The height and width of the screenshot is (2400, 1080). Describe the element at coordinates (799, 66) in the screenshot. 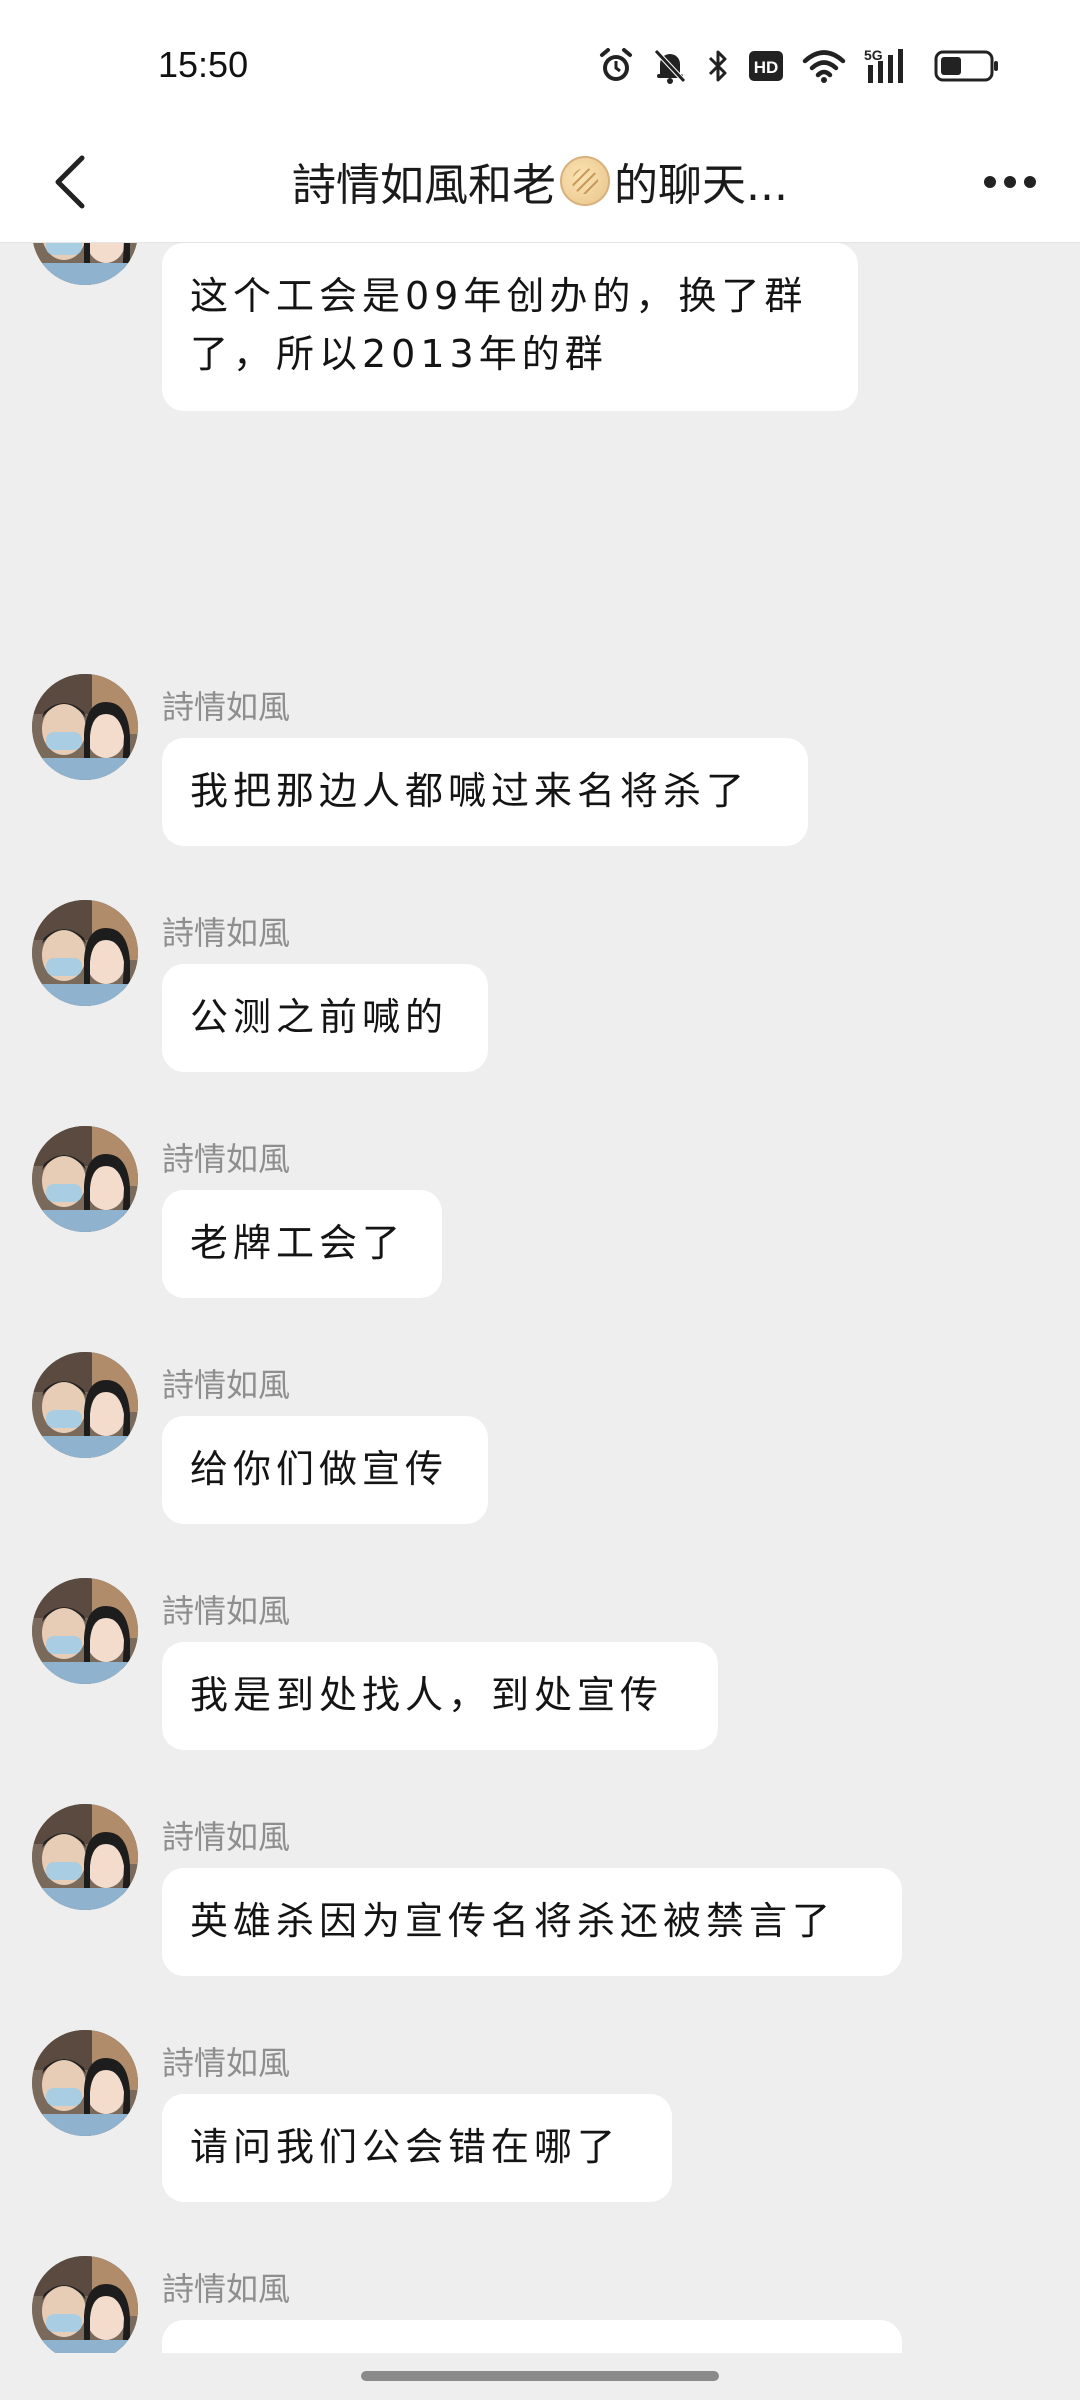

I see `status-icons: HD 5G` at that location.